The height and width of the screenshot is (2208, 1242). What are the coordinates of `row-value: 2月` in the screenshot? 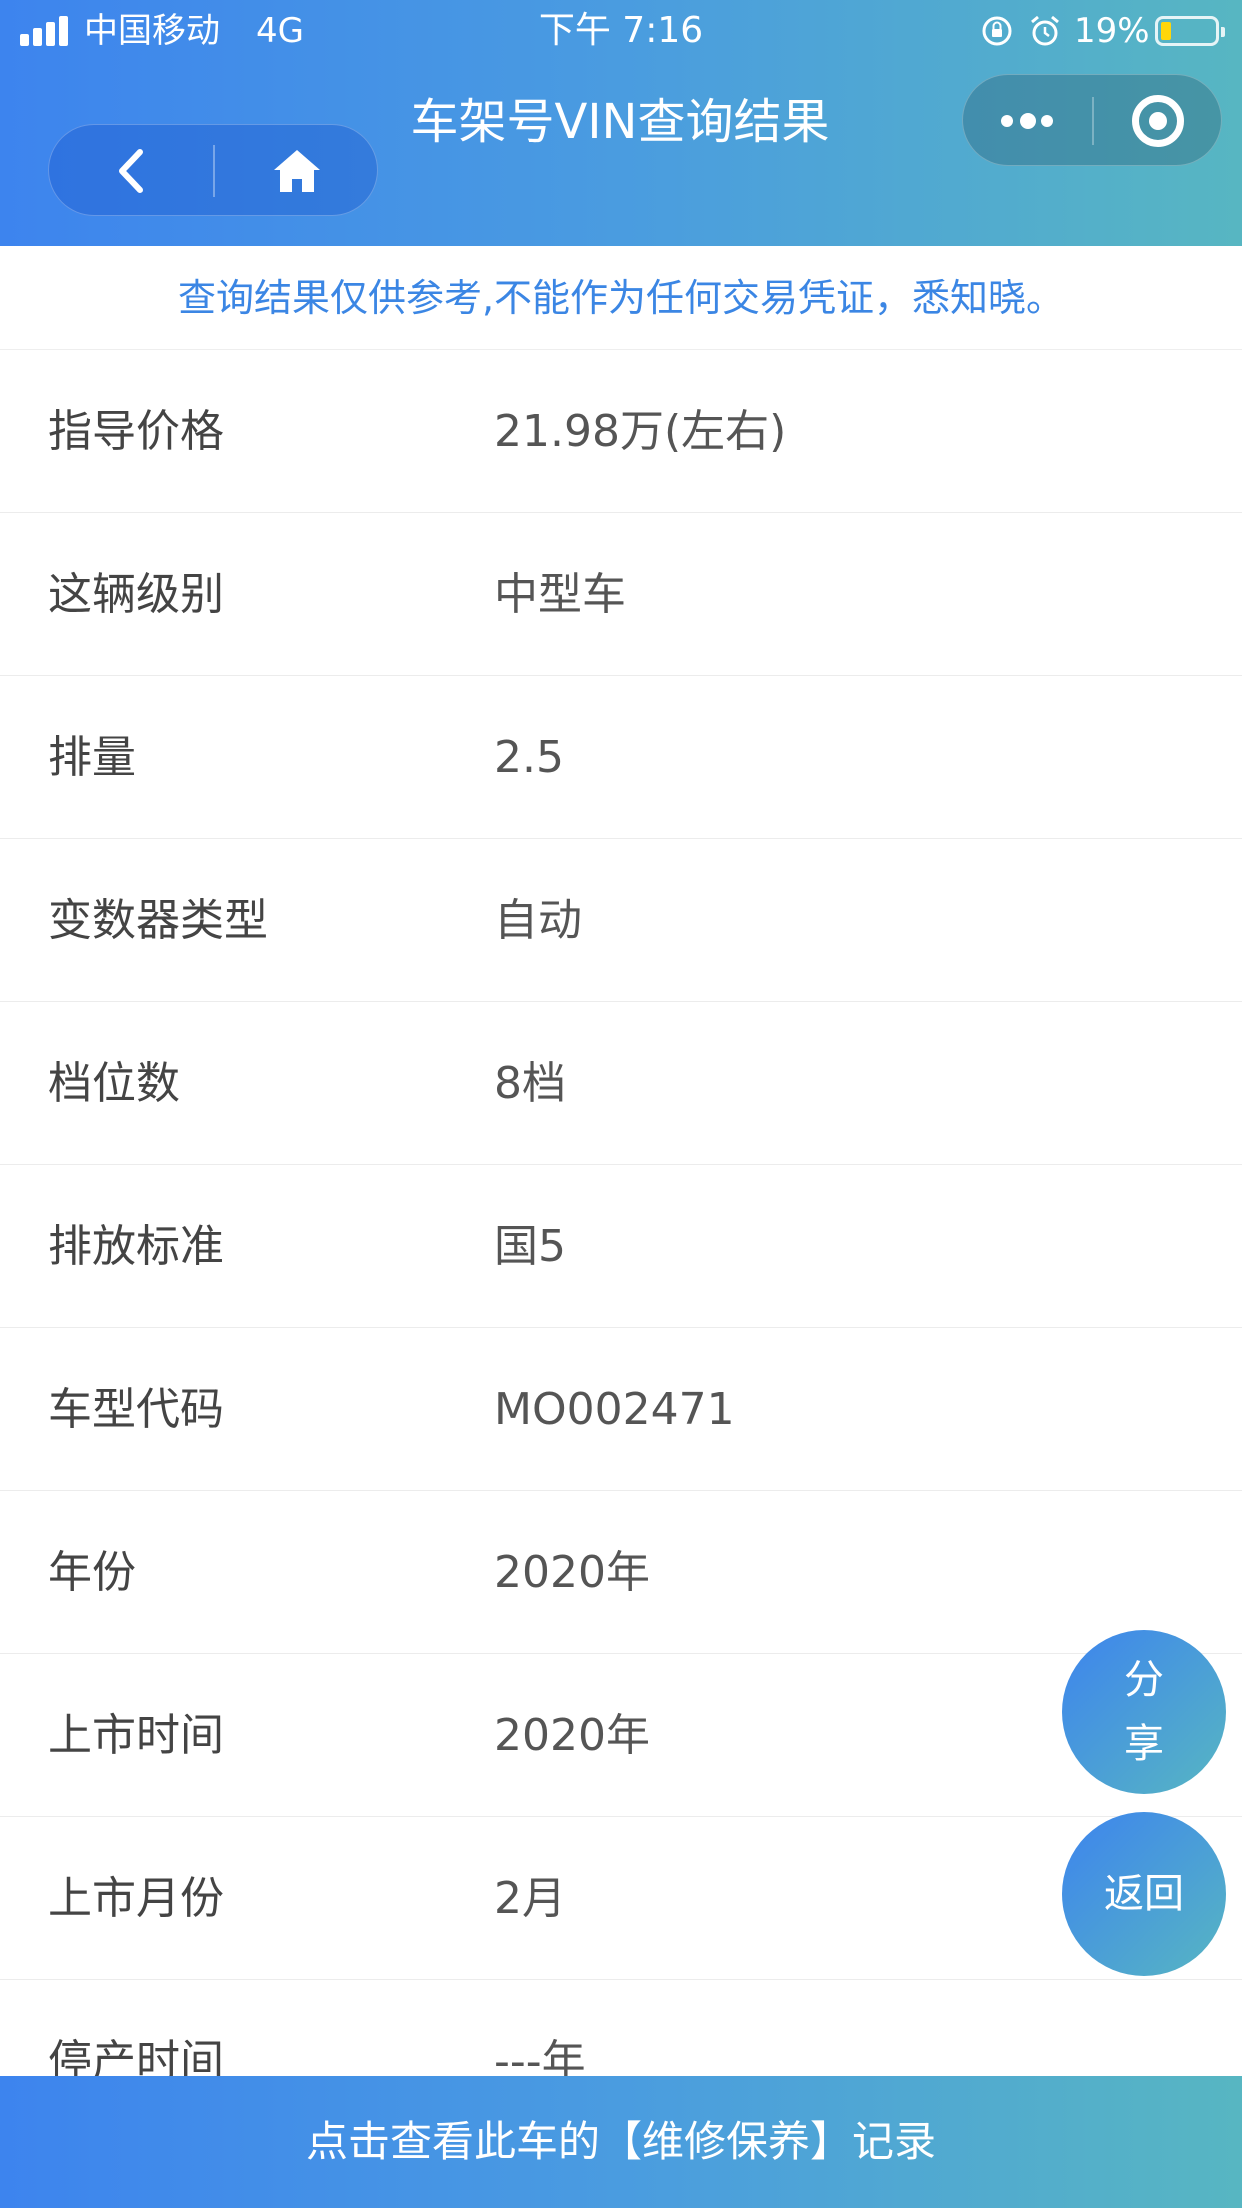 It's located at (530, 1898).